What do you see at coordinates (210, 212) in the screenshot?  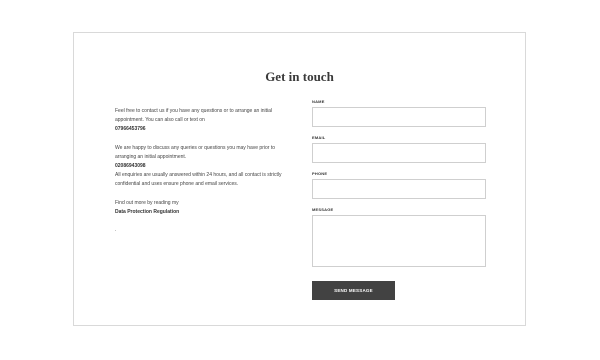 I see `data-protection-link: Data Protection Regulation` at bounding box center [210, 212].